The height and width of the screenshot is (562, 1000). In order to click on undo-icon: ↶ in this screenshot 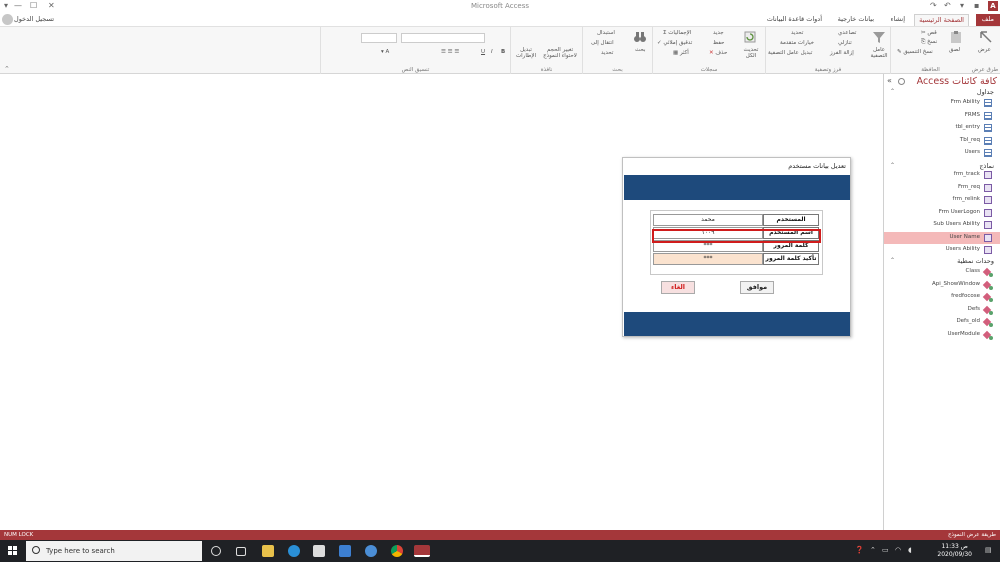, I will do `click(947, 5)`.